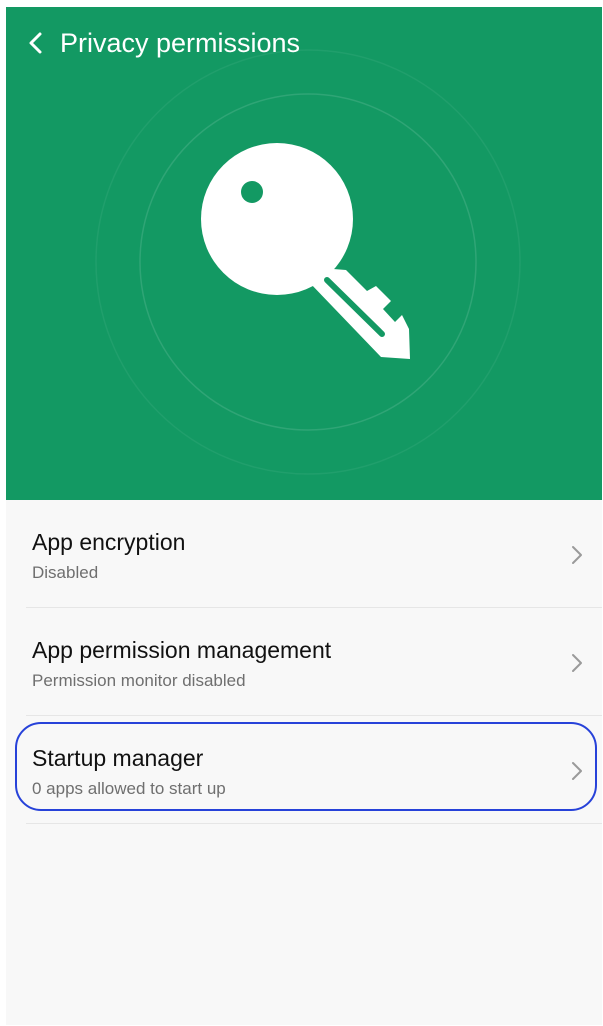 The image size is (603, 1026). What do you see at coordinates (109, 542) in the screenshot?
I see `list-item-title: App encryption` at bounding box center [109, 542].